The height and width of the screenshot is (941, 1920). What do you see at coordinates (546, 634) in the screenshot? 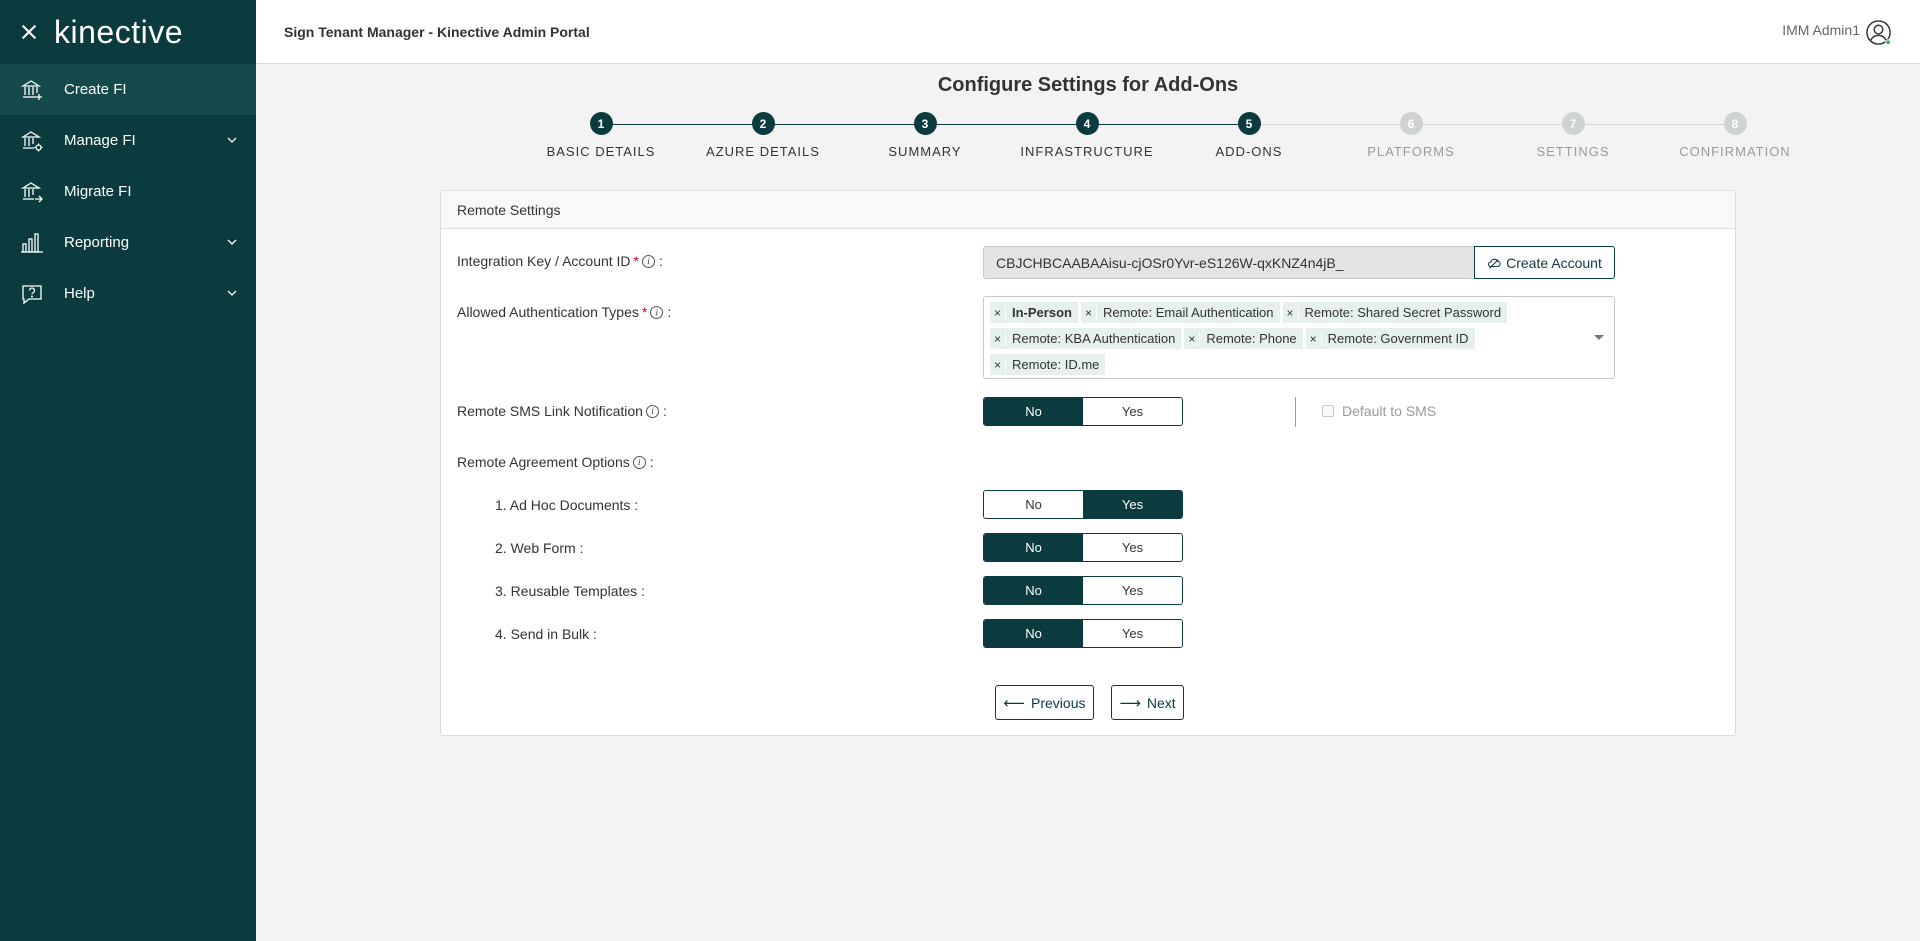
I see `option-send-bulk-label: 4. Send in Bulk :` at bounding box center [546, 634].